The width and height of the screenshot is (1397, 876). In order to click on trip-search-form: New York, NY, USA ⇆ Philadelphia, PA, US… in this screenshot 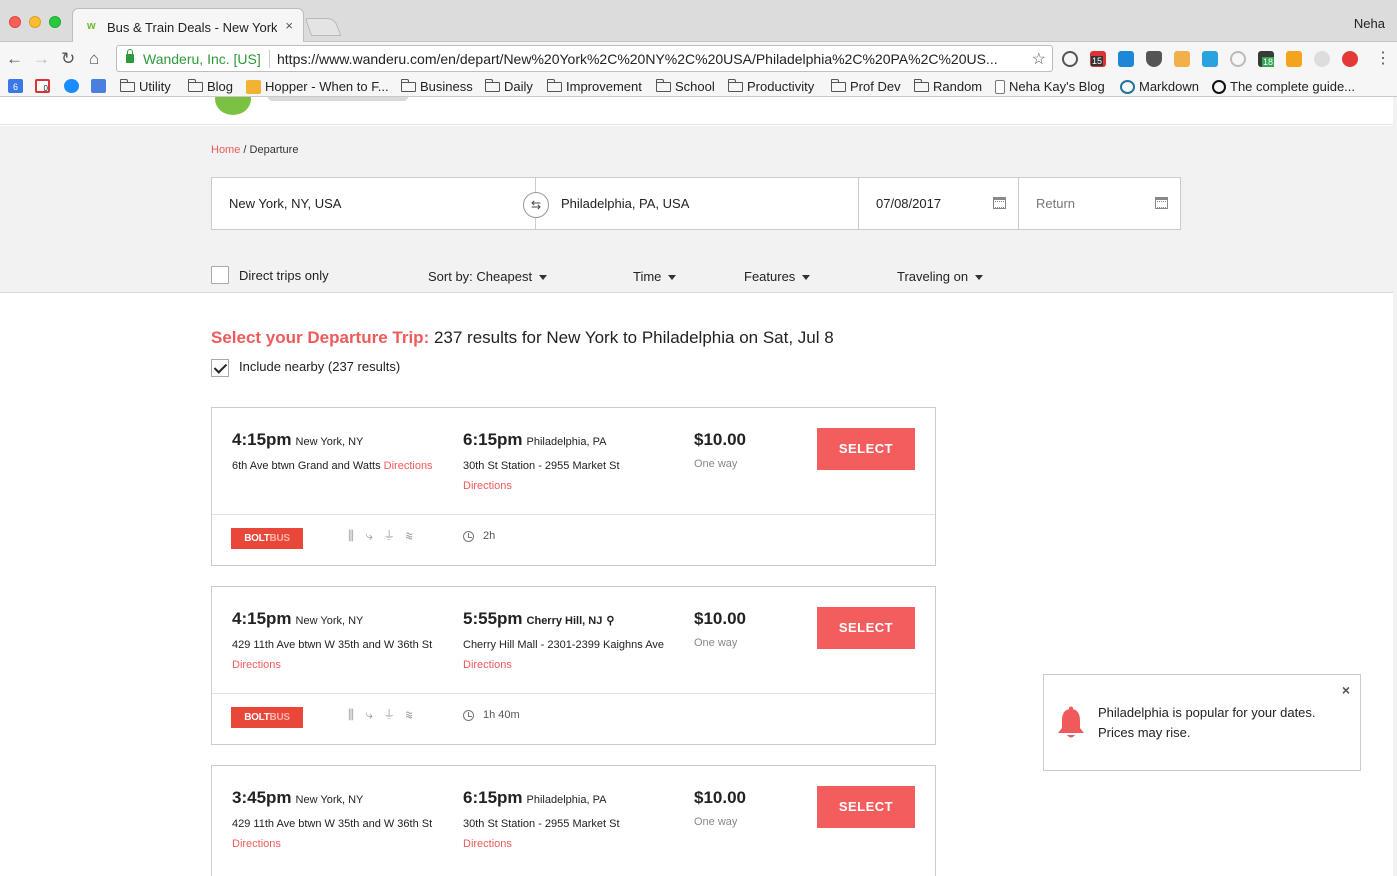, I will do `click(696, 203)`.